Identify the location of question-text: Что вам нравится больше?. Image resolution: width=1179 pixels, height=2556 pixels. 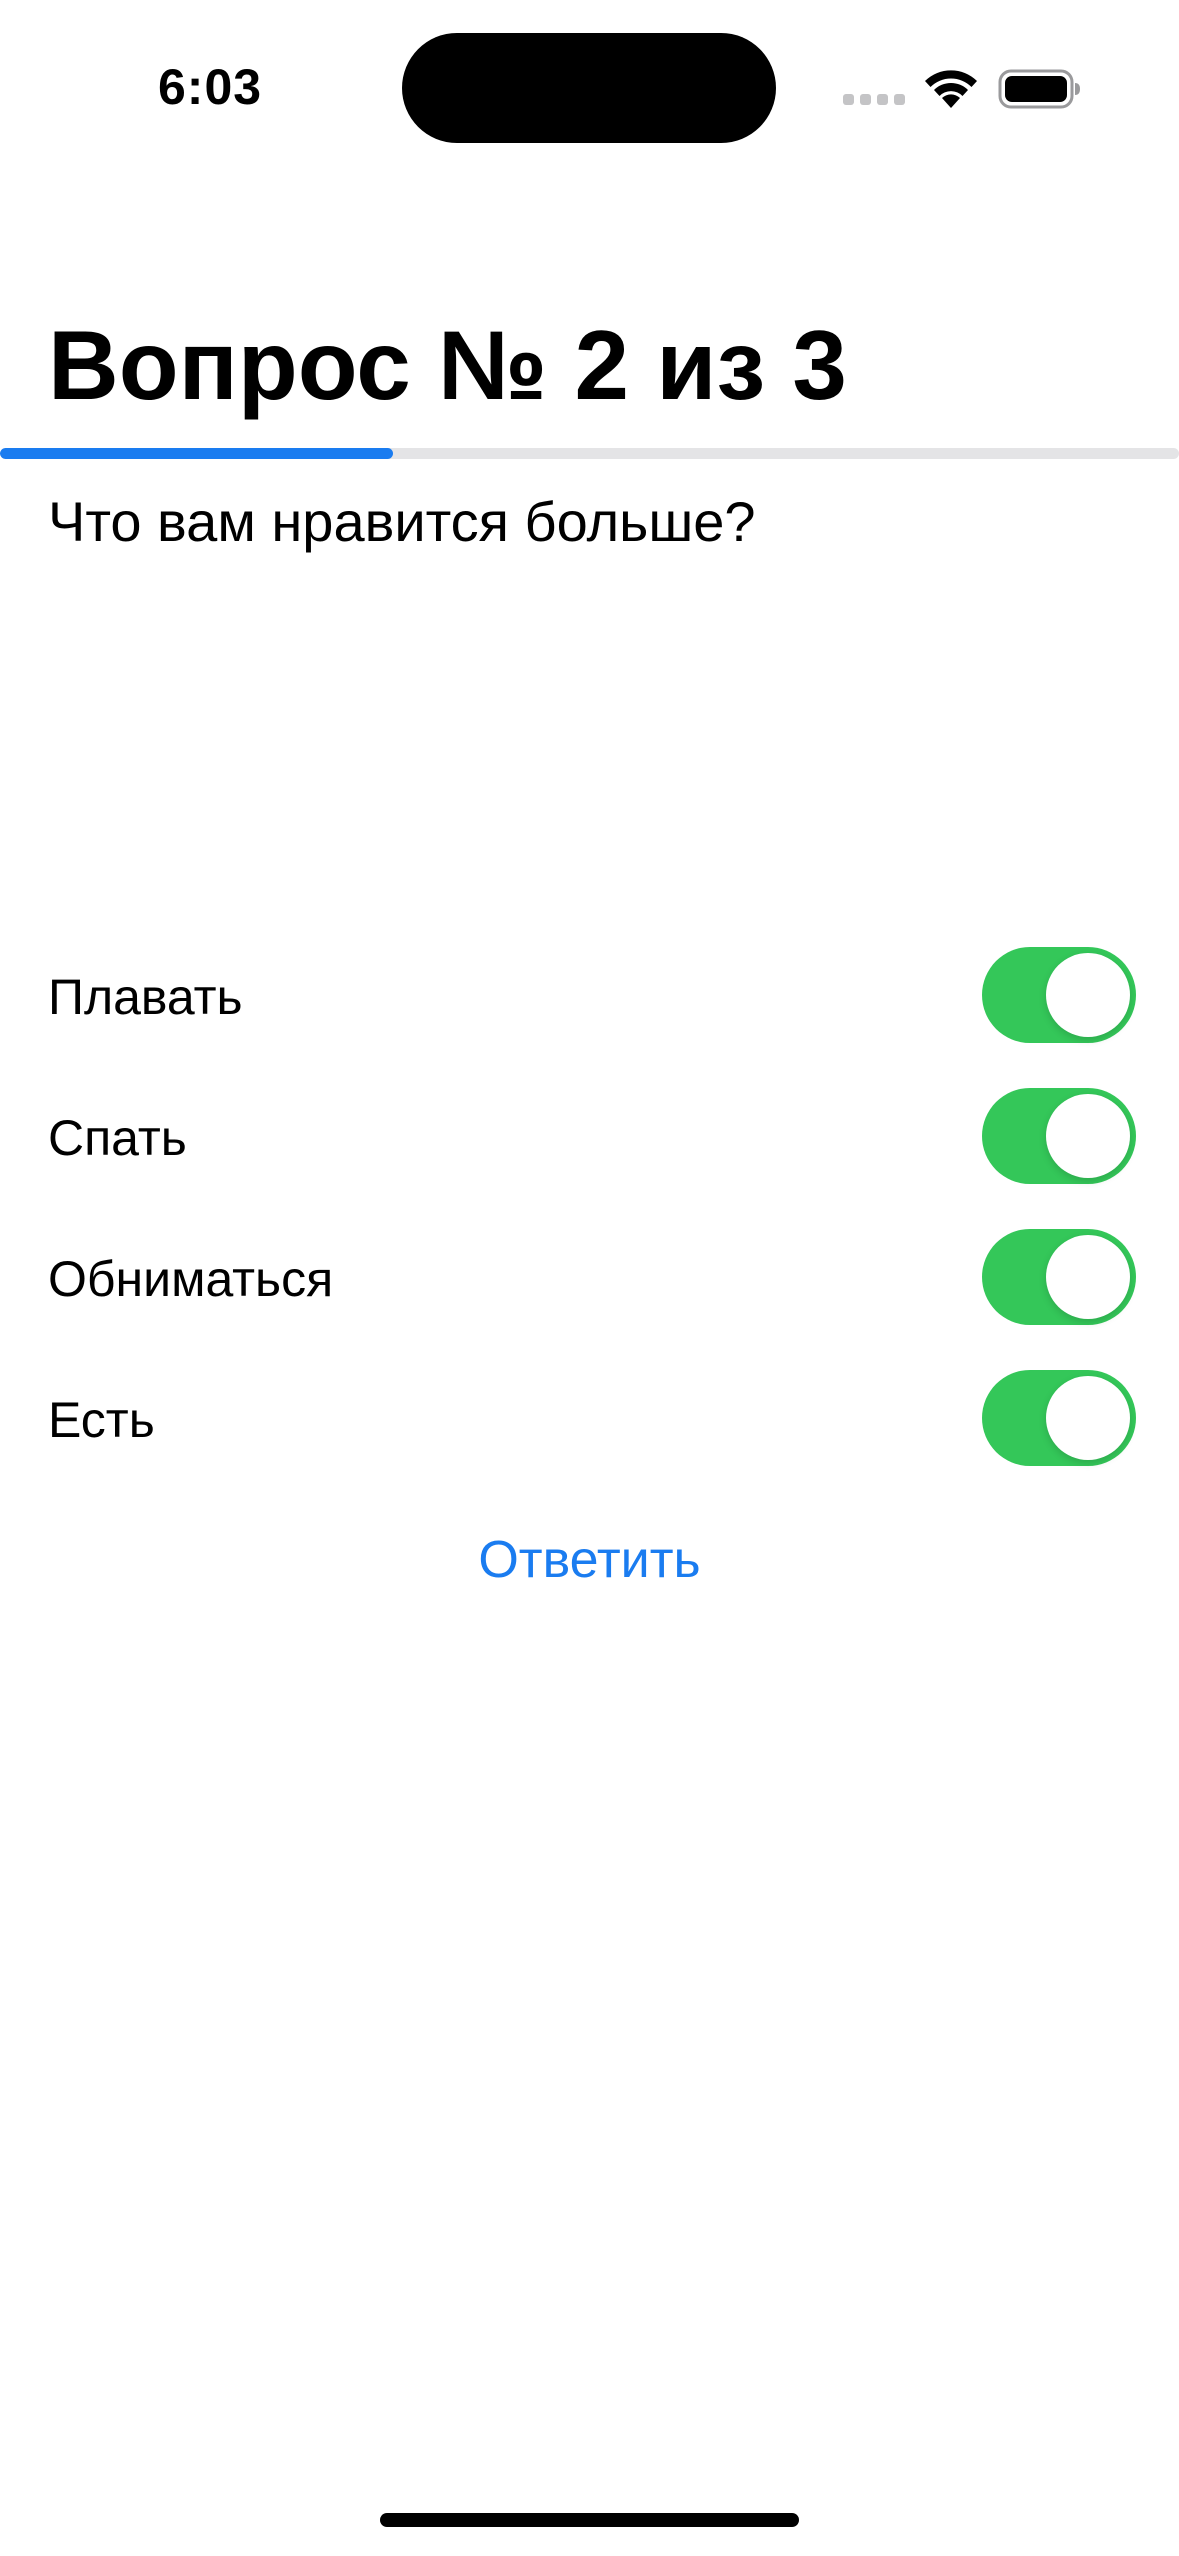
(402, 521).